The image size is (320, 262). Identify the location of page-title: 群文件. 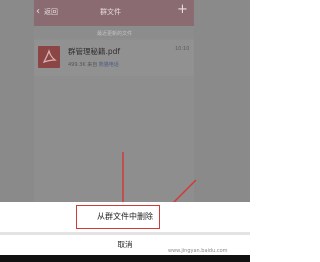
(110, 12).